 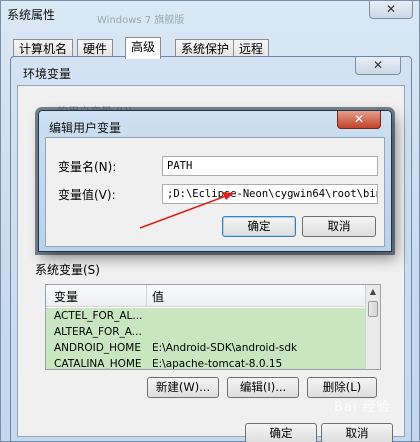 I want to click on variable-value-input: ;D:\Eclipse-Neon\cygwin64\root\bin;, so click(x=270, y=194).